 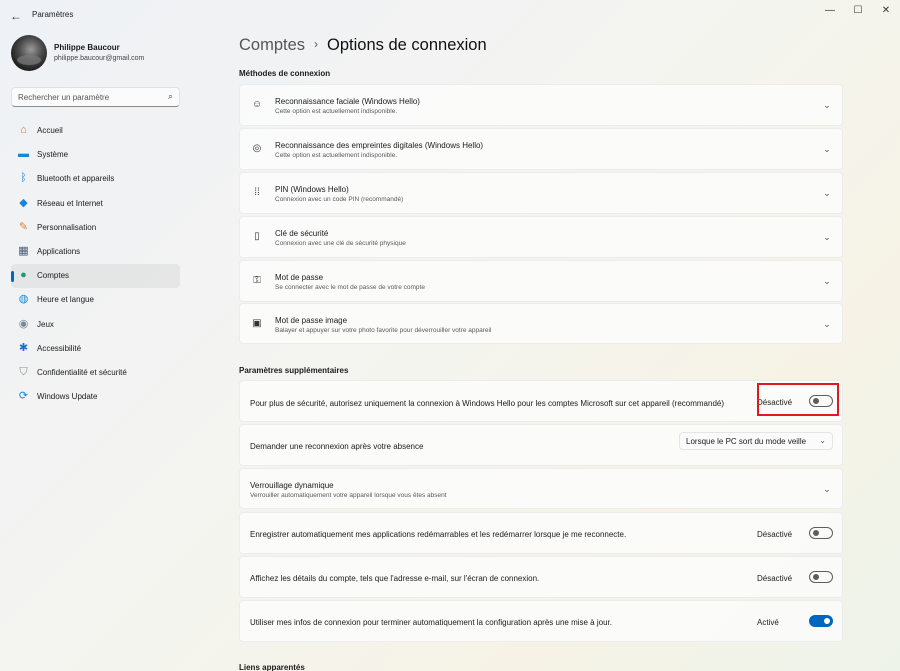 I want to click on maximize-icon: ☐, so click(x=858, y=11).